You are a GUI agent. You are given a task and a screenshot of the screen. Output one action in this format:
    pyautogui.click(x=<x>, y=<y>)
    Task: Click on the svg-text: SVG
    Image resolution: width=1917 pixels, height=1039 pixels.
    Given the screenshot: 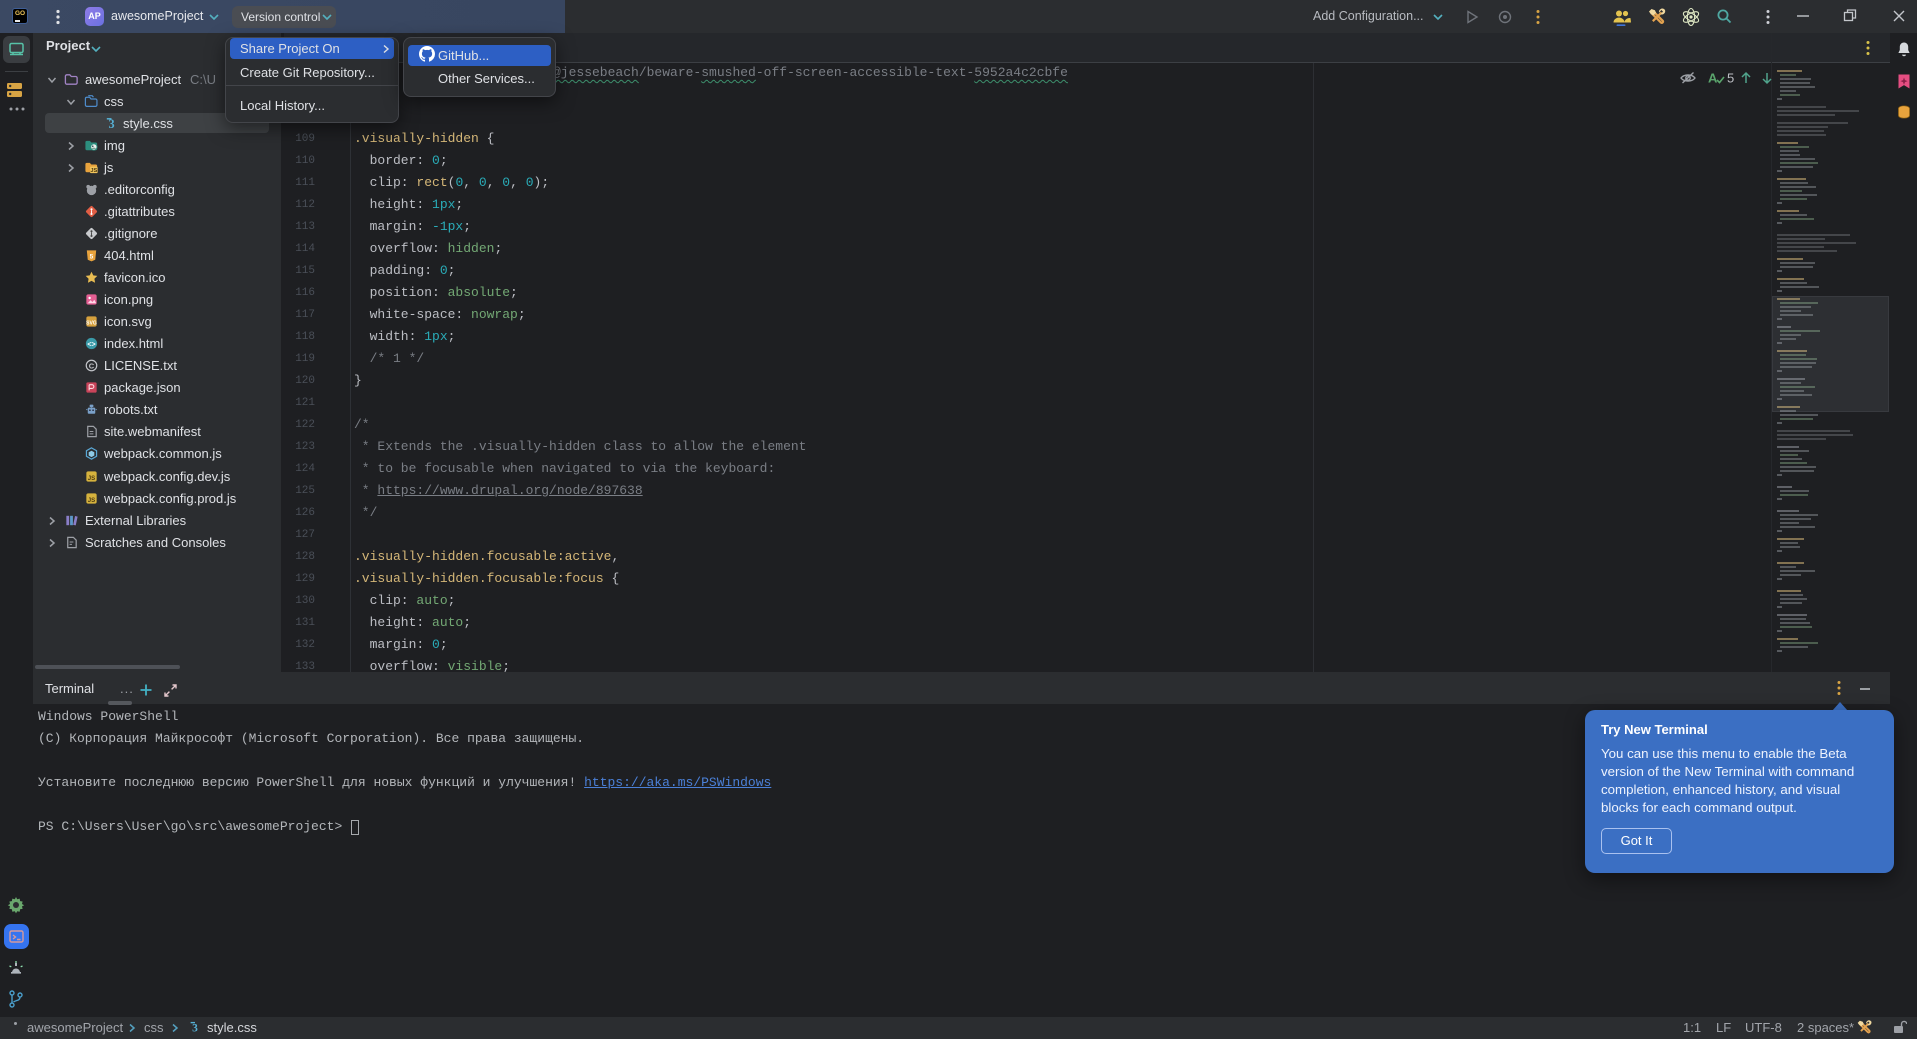 What is the action you would take?
    pyautogui.click(x=91, y=323)
    